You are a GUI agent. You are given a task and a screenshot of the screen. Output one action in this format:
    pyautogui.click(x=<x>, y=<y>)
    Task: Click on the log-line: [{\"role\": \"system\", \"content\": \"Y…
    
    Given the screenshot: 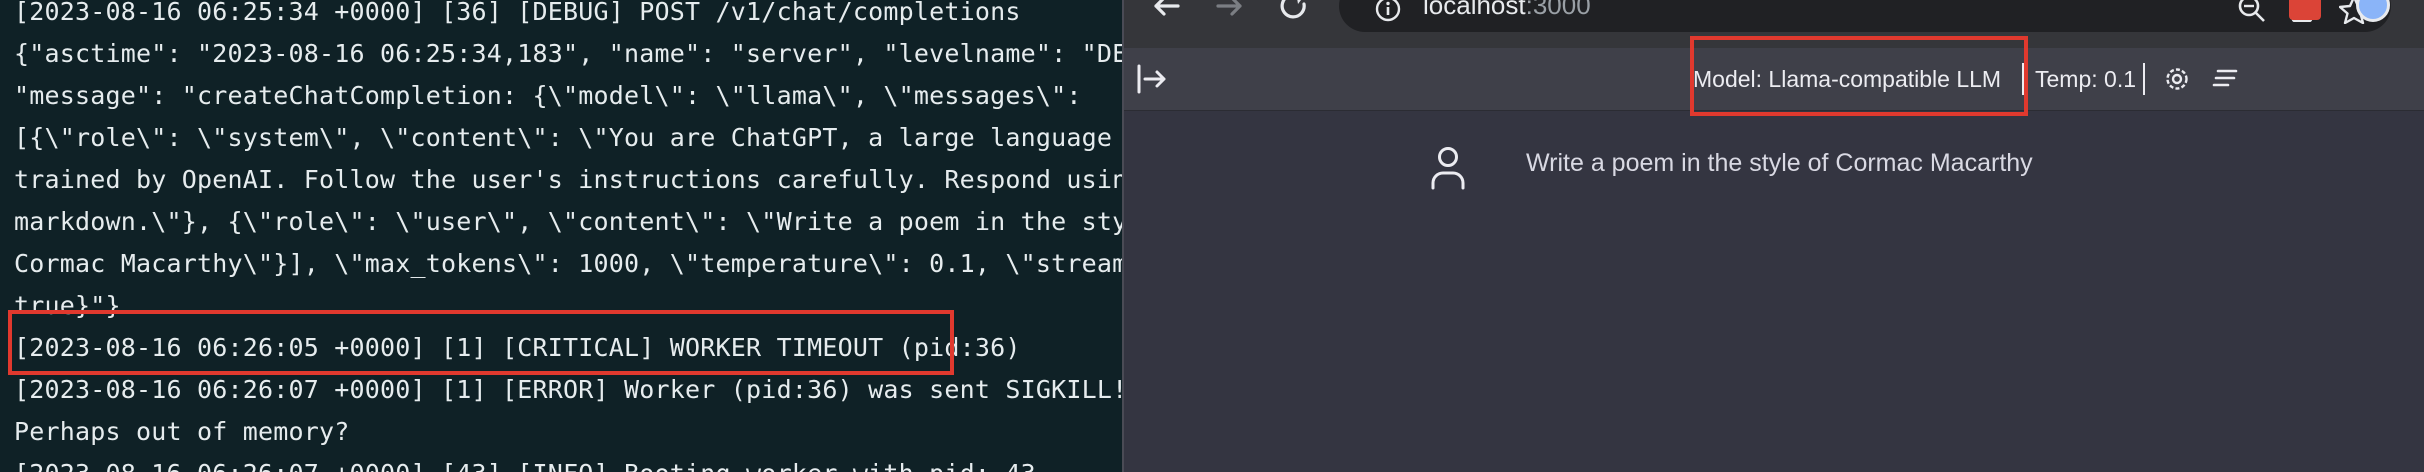 What is the action you would take?
    pyautogui.click(x=568, y=137)
    